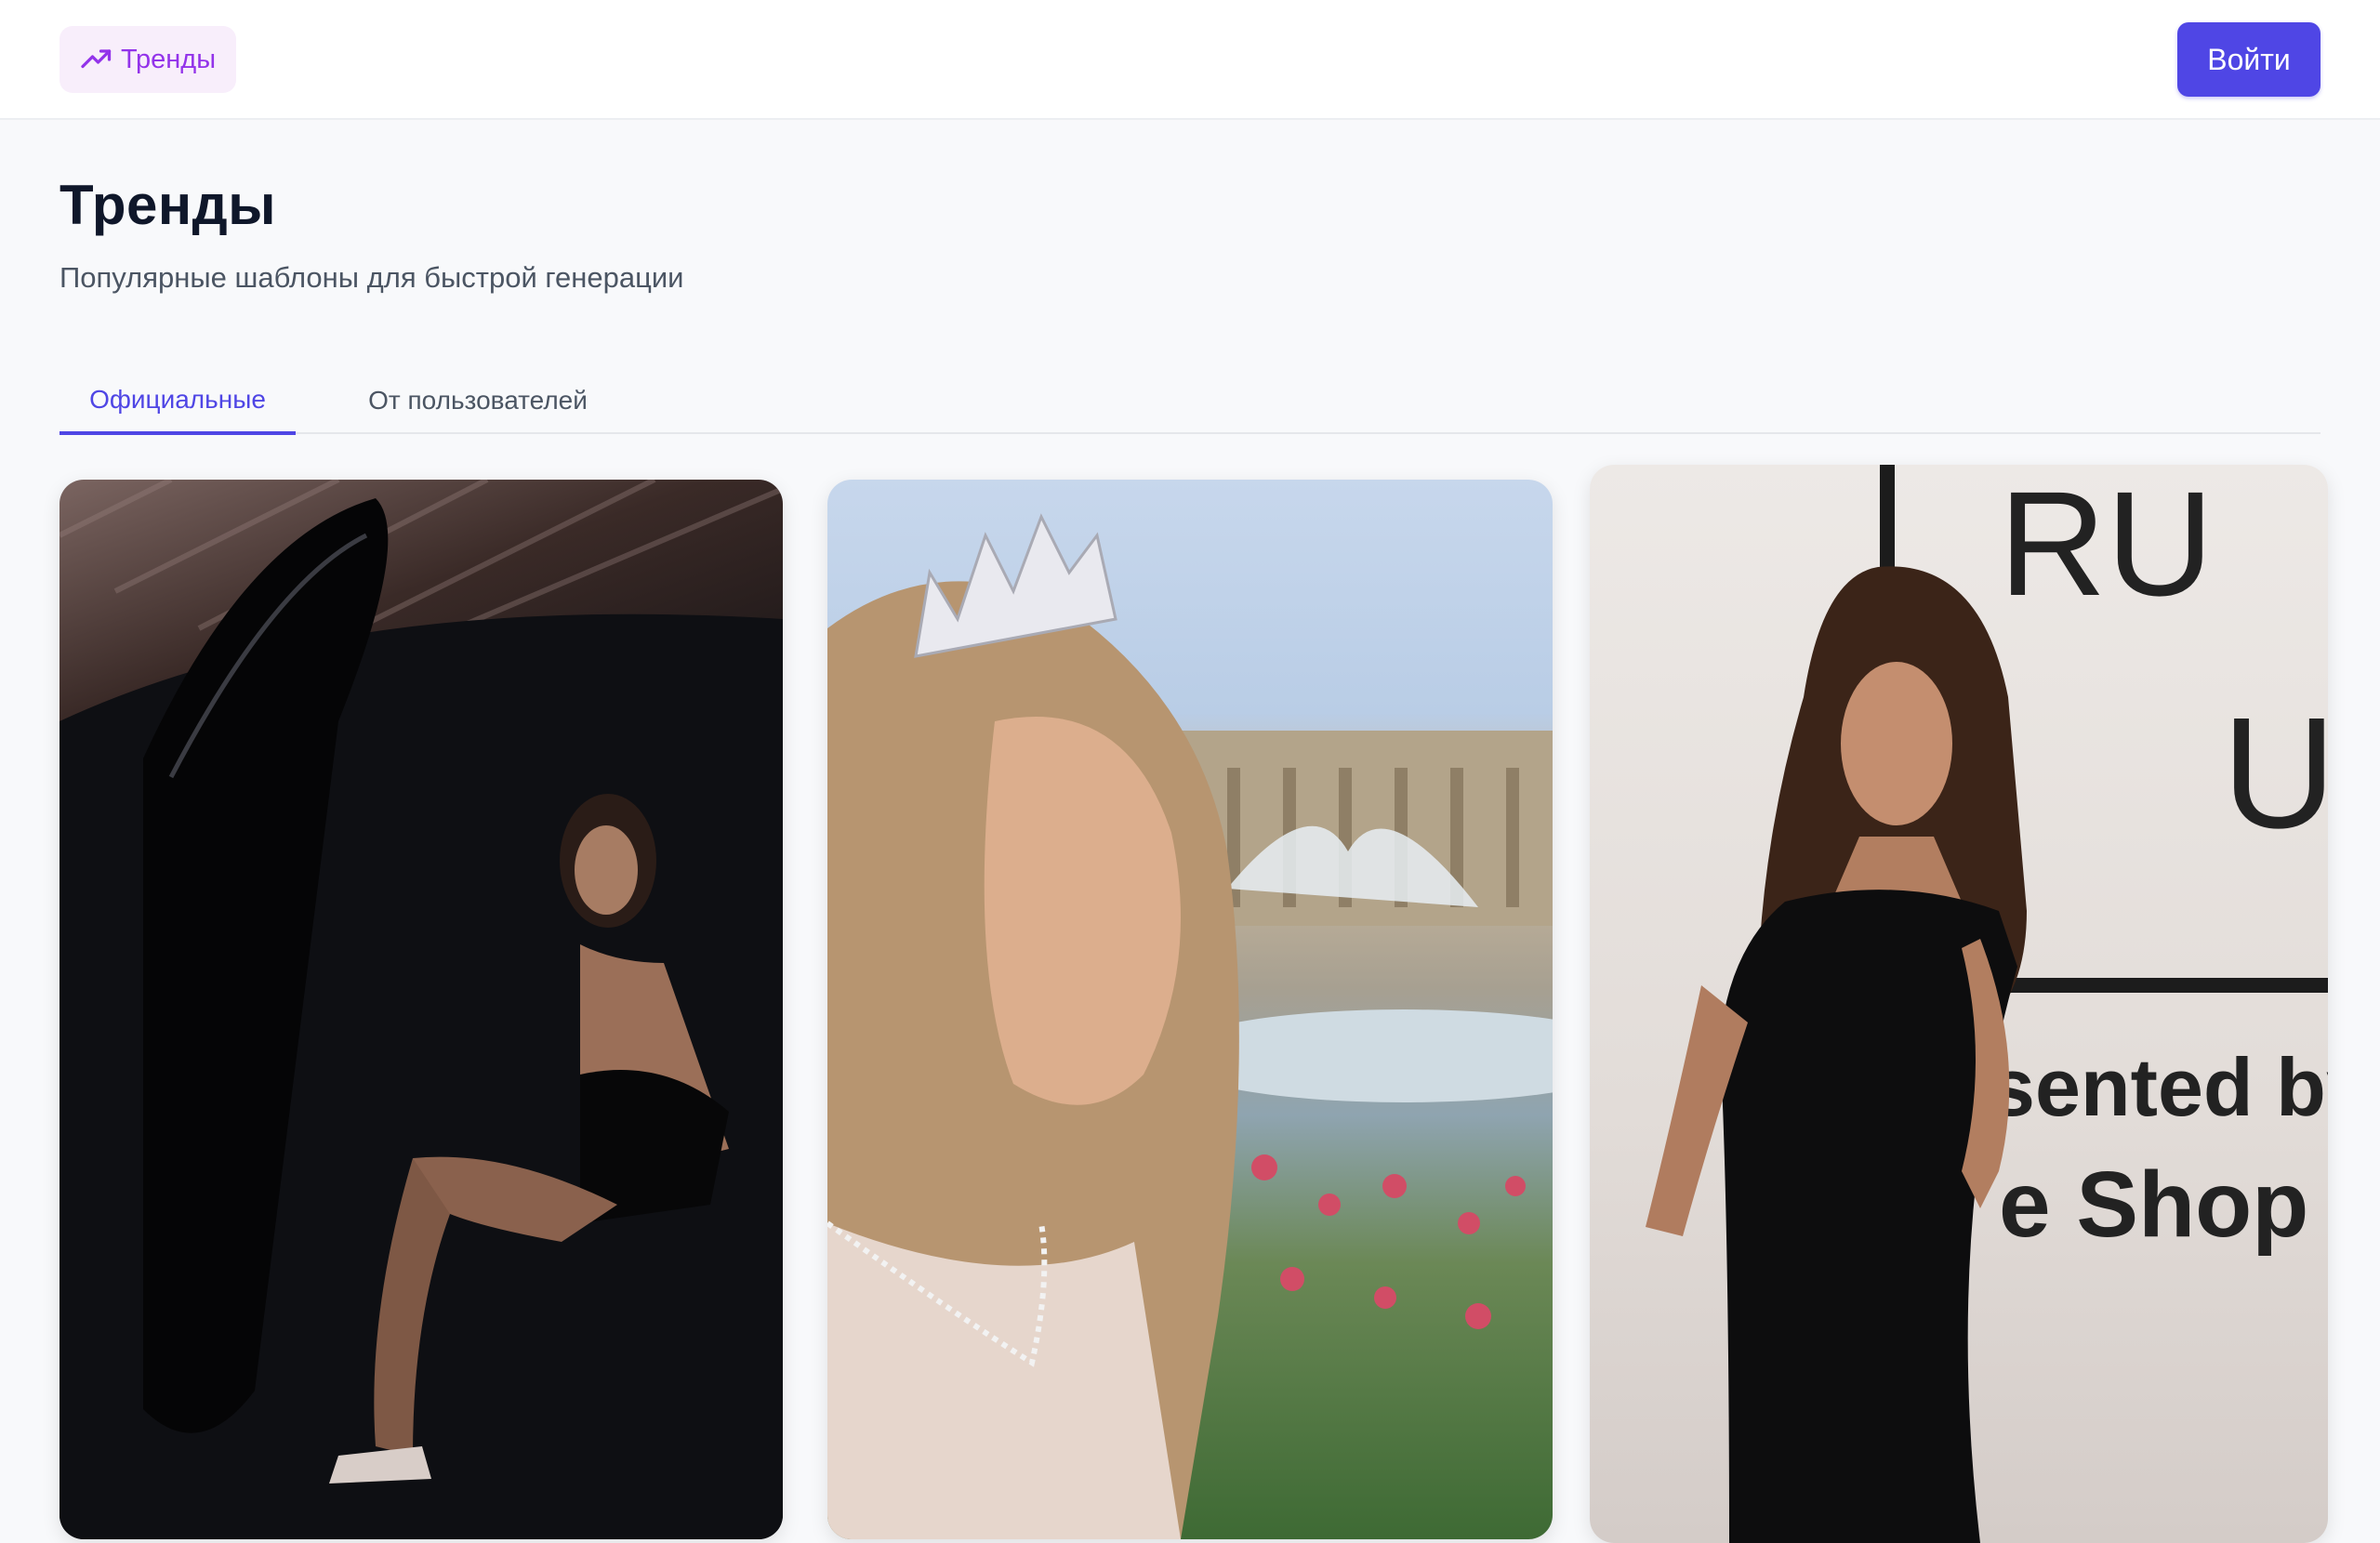 The image size is (2380, 1543). Describe the element at coordinates (477, 400) in the screenshot. I see `tab-user-templates: От пользователей` at that location.